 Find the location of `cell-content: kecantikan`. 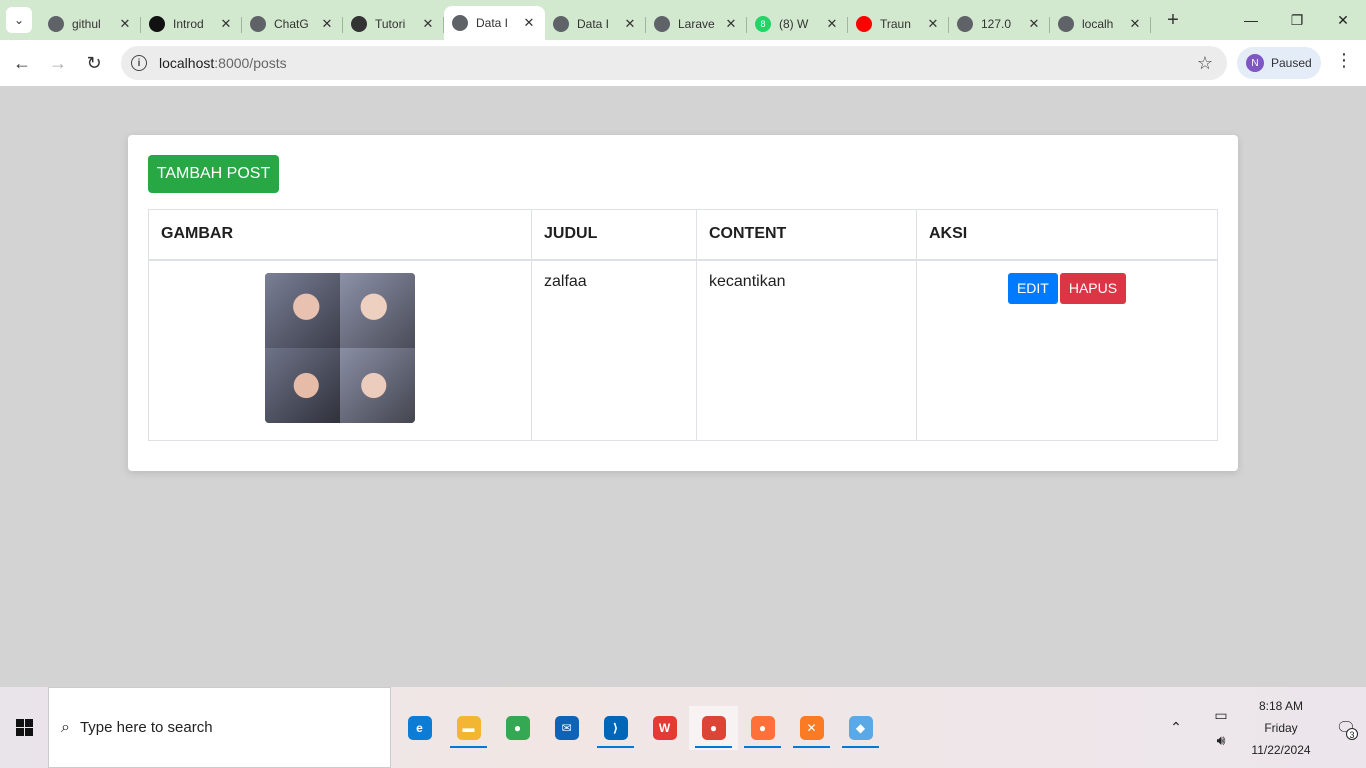

cell-content: kecantikan is located at coordinates (806, 350).